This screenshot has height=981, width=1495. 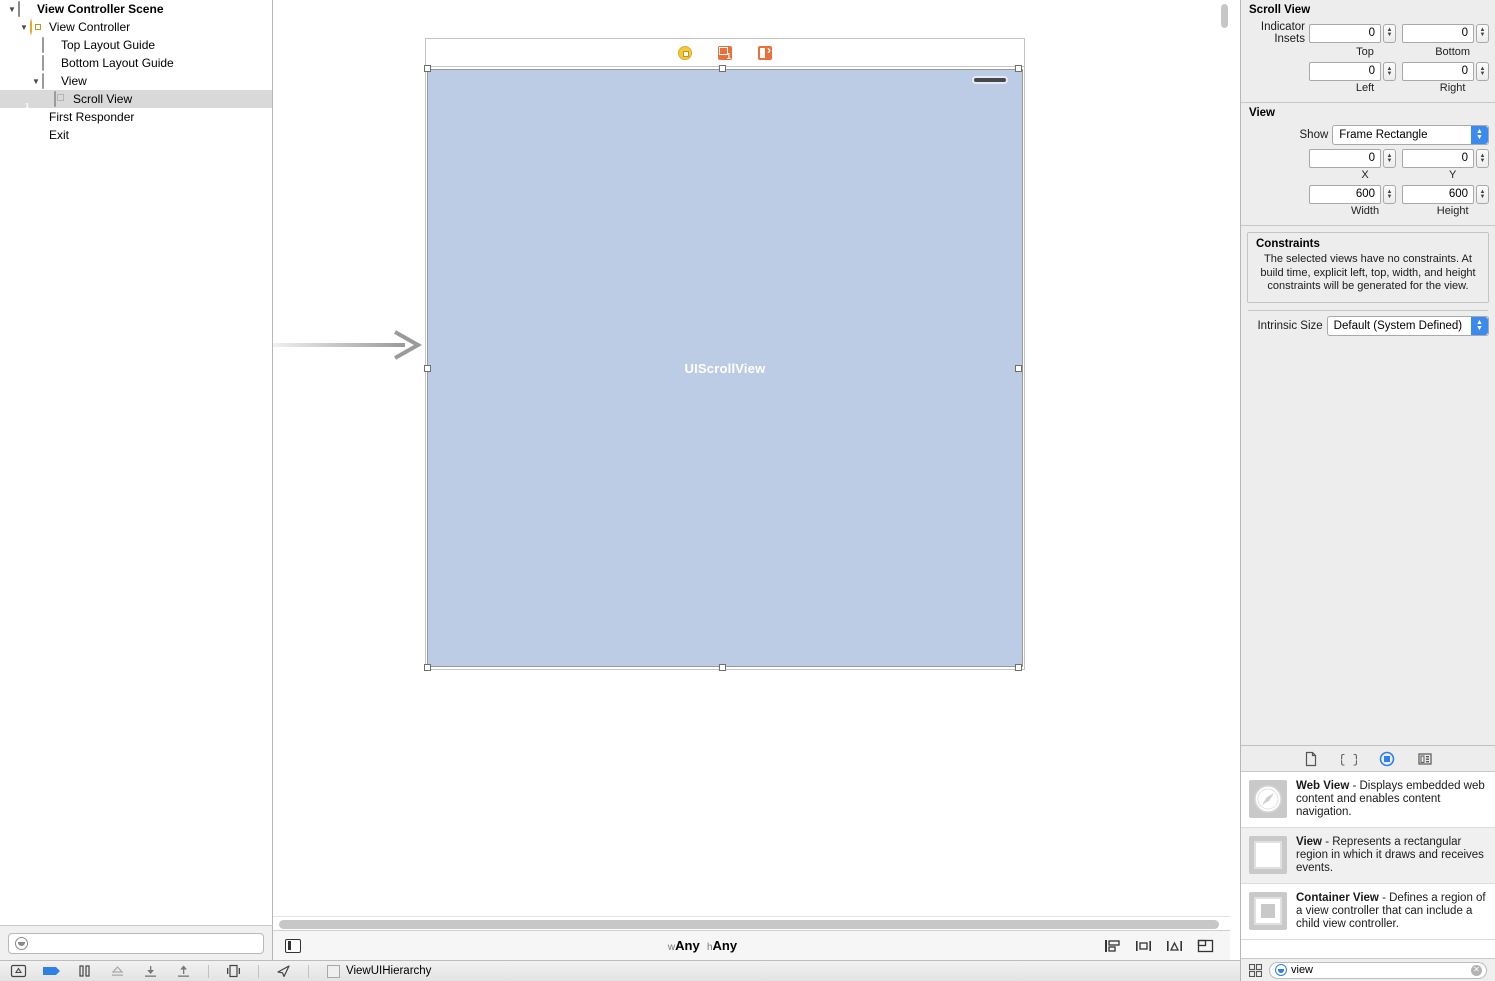 I want to click on intrinsic-size-popup-button: Default (System Defined) ▲ ▼, so click(x=1407, y=325).